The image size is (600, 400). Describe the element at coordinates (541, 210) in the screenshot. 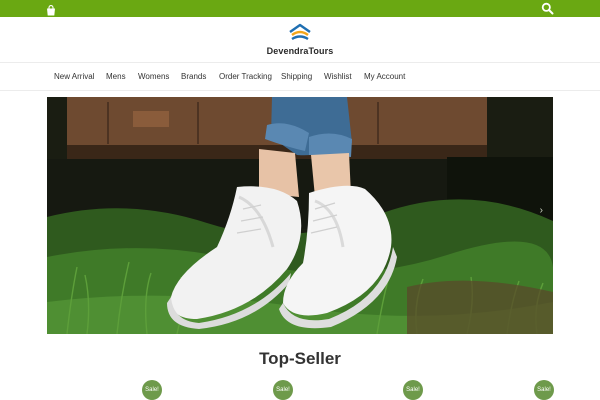

I see `slider-next-arrow: ›` at that location.